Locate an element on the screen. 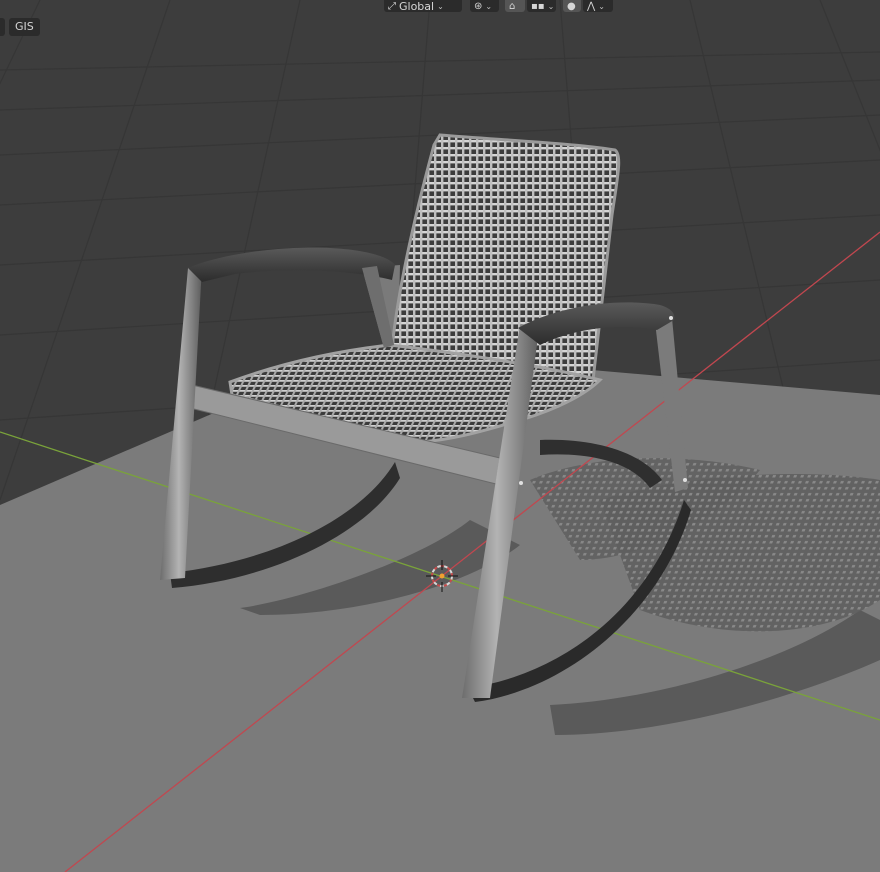 Image resolution: width=880 pixels, height=872 pixels. transform-orientation-icon: ⤢ is located at coordinates (392, 6).